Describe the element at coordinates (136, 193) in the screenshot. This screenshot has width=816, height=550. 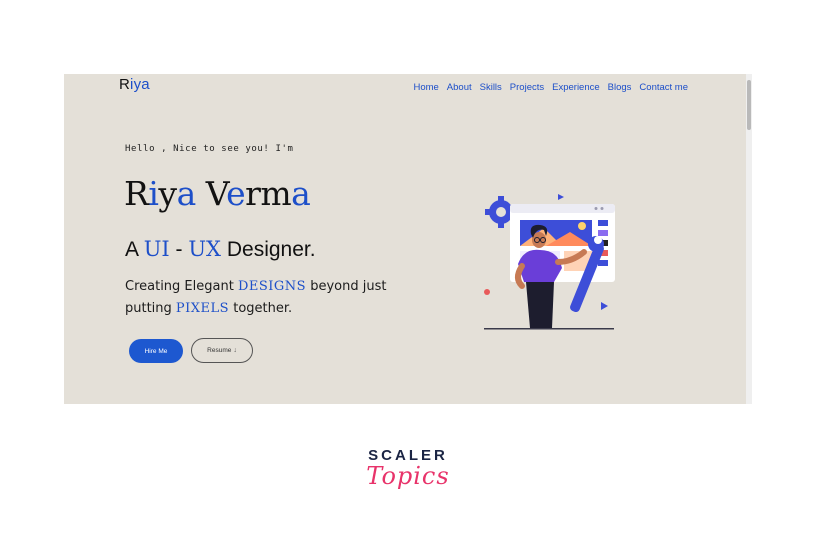
I see `name-part: R` at that location.